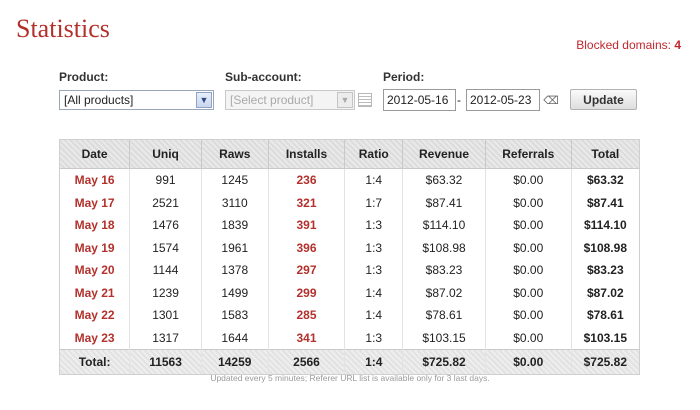 The image size is (700, 410). What do you see at coordinates (306, 225) in the screenshot?
I see `cell-installs-link: 391` at bounding box center [306, 225].